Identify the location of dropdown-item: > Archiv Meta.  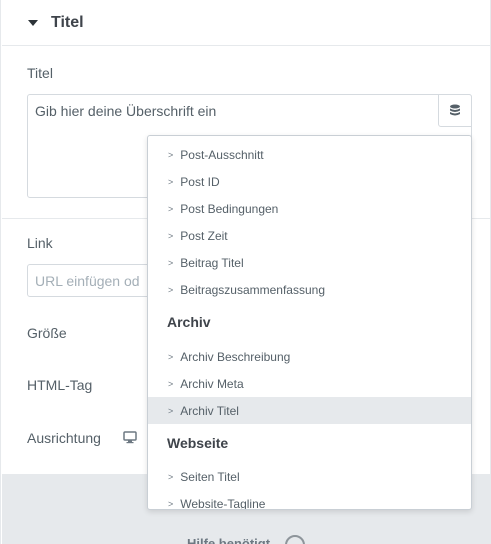
(309, 383).